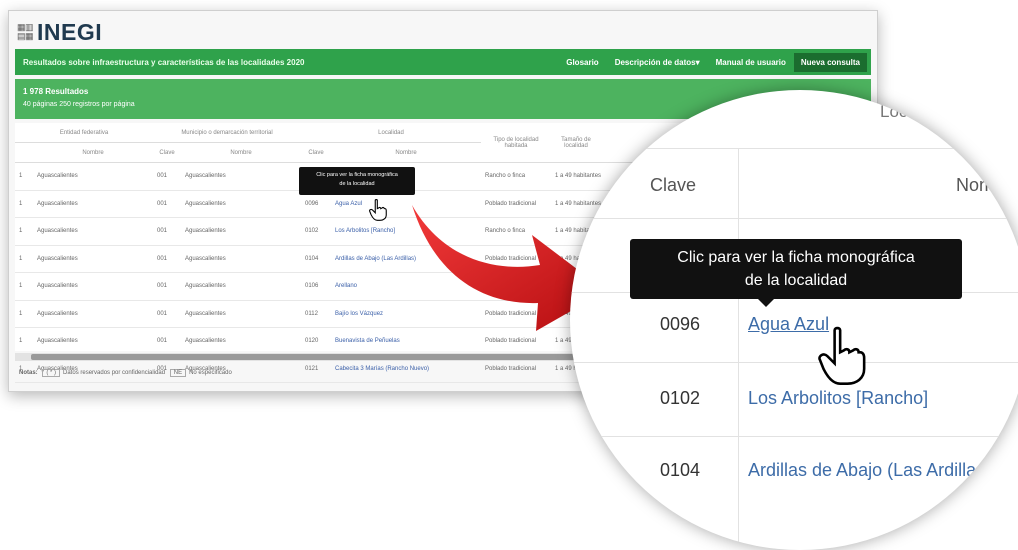  Describe the element at coordinates (673, 185) in the screenshot. I see `magnified-col-clave: Clave` at that location.